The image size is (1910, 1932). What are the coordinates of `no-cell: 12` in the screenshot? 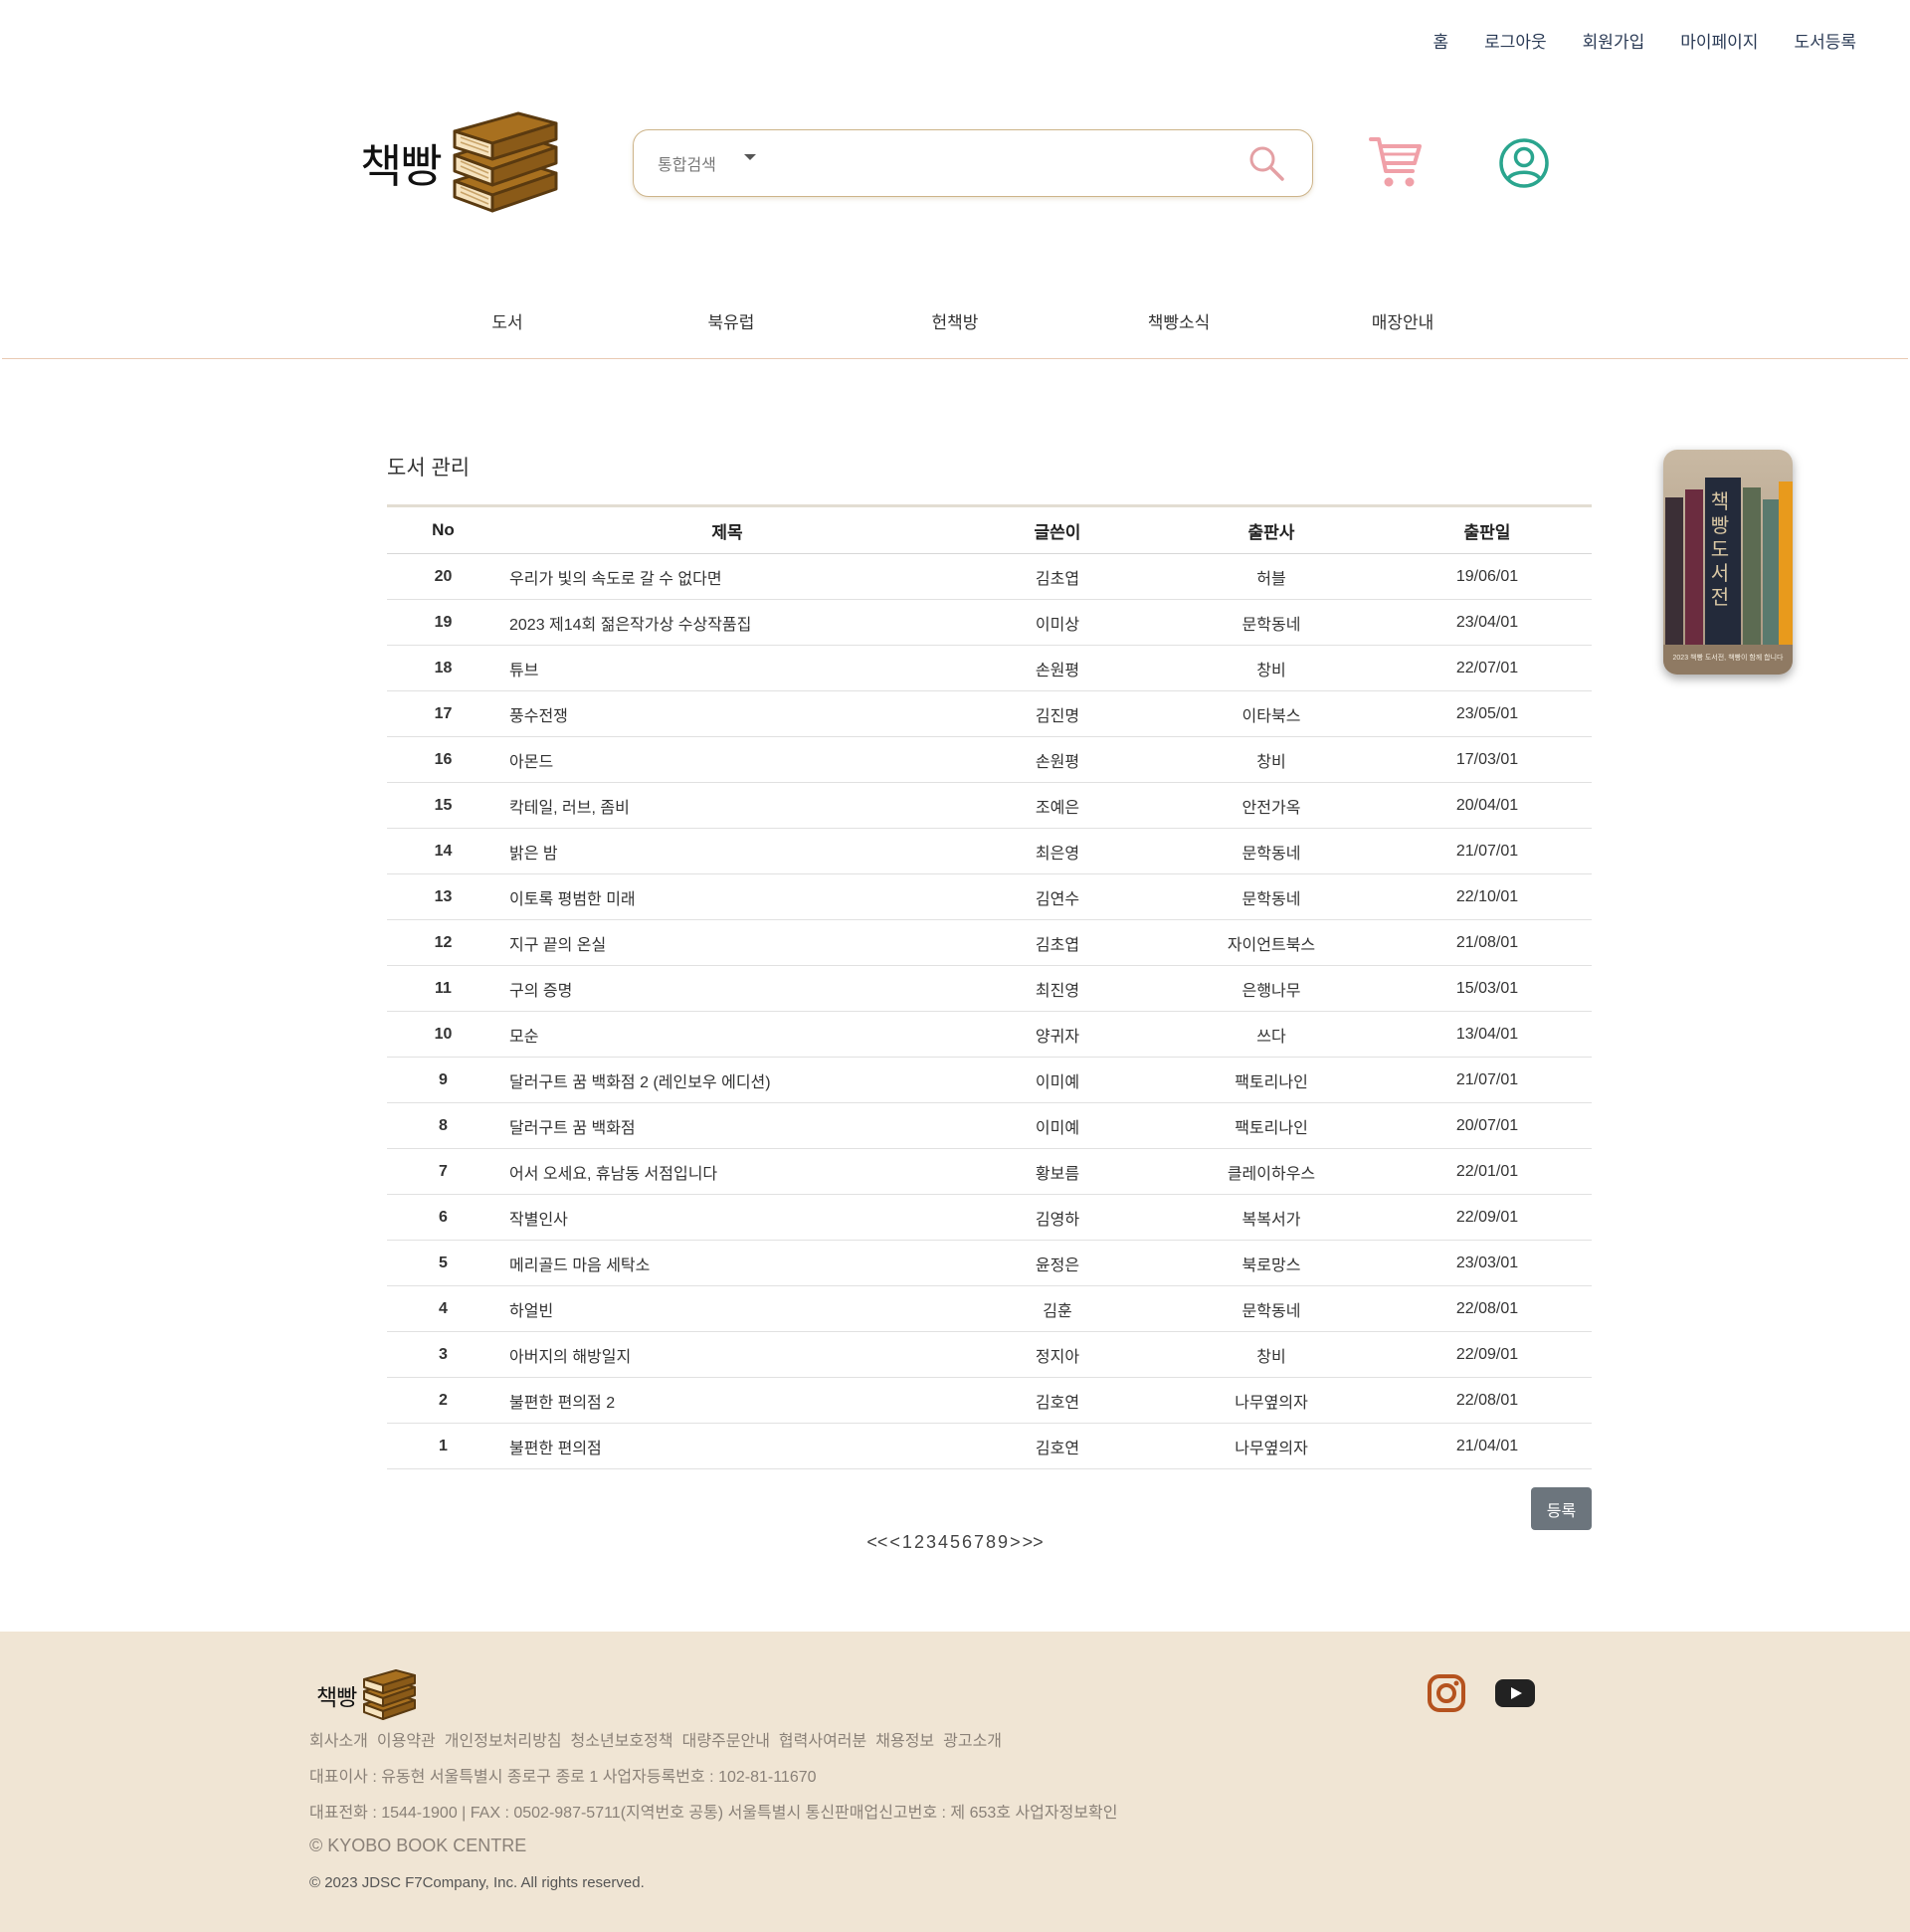 It's located at (443, 942).